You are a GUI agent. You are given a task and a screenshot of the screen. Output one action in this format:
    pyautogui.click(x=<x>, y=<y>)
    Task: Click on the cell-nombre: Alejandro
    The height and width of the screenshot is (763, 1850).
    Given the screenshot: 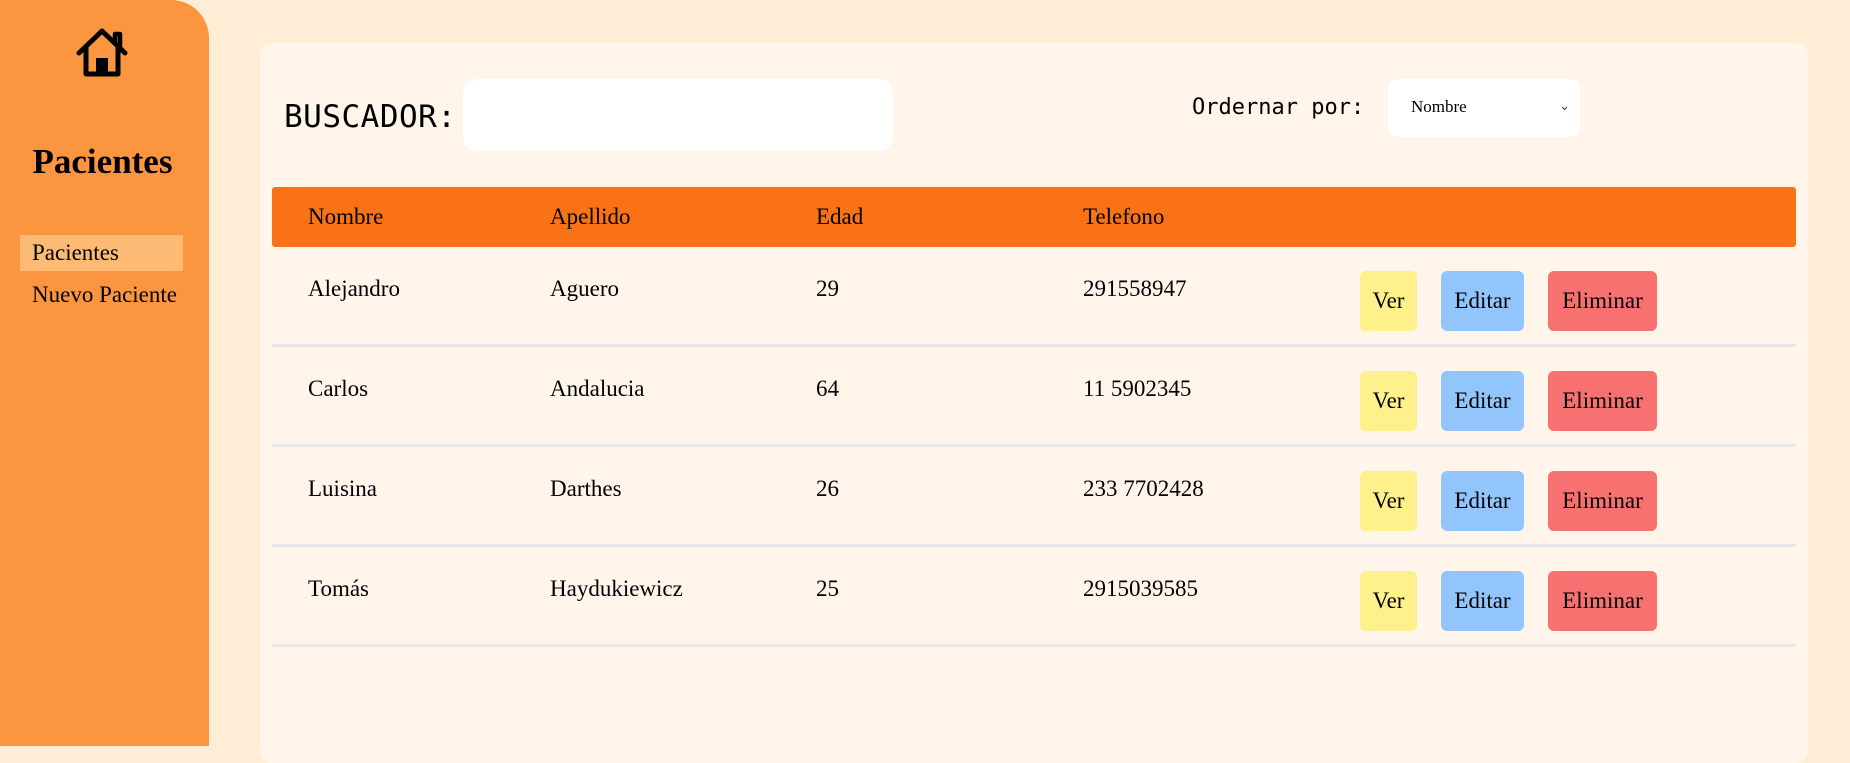 What is the action you would take?
    pyautogui.click(x=354, y=288)
    